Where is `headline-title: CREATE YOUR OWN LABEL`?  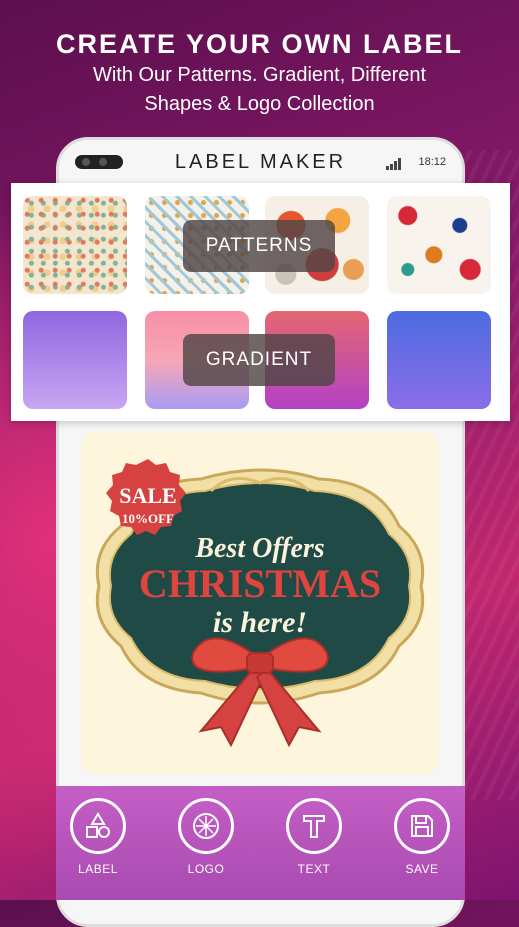
headline-title: CREATE YOUR OWN LABEL is located at coordinates (259, 44).